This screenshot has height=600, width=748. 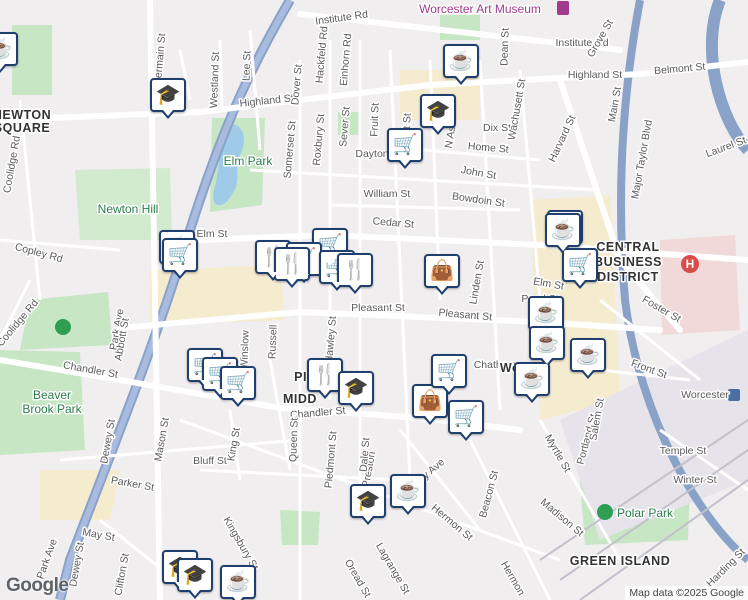 I want to click on street-label: Hawley St, so click(x=331, y=340).